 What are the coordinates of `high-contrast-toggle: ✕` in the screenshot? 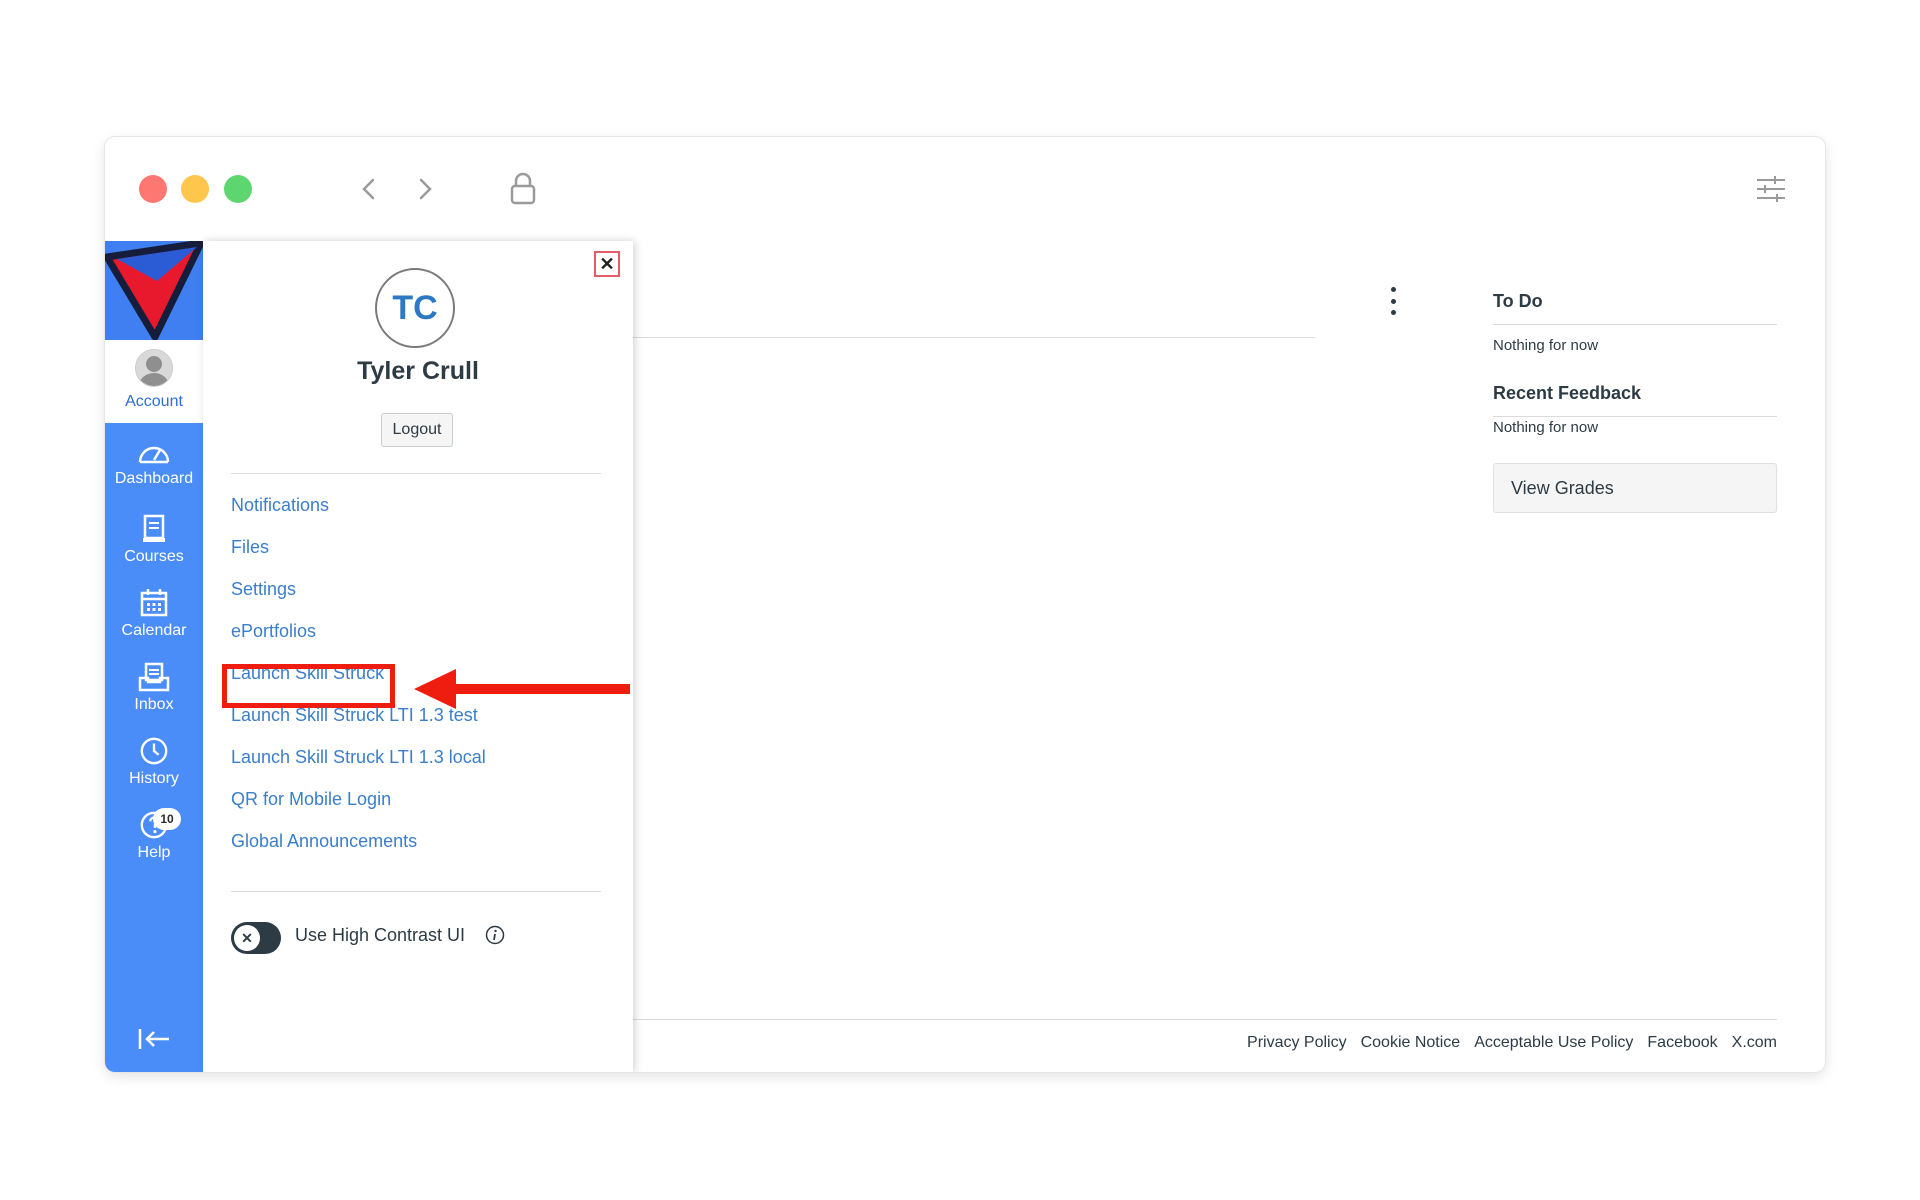 It's located at (256, 938).